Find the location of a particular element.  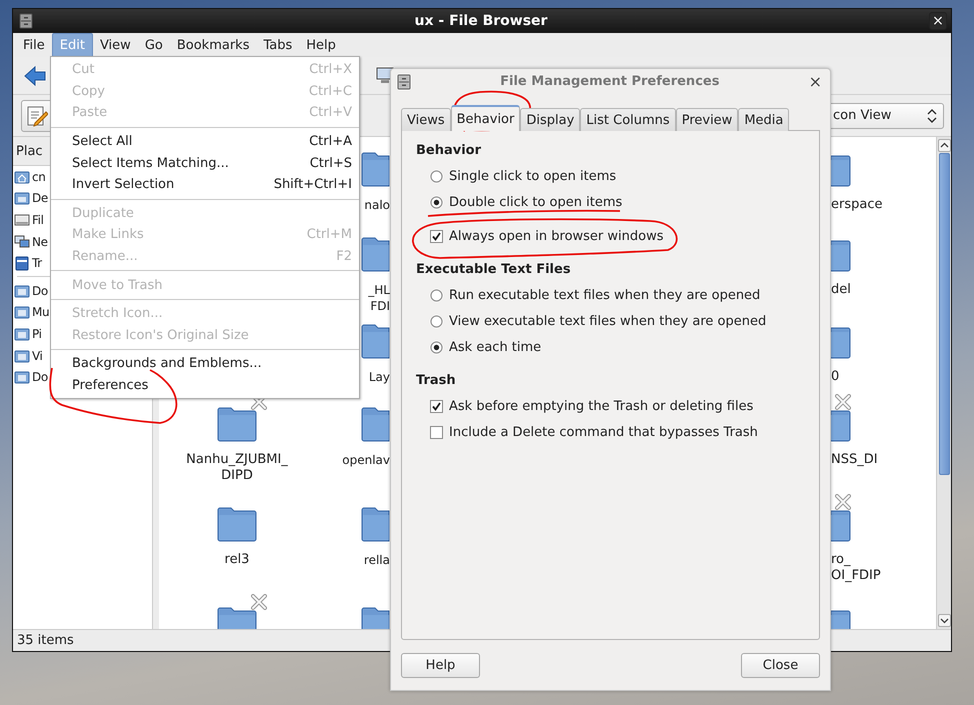

window-title: ux - File Browser is located at coordinates (481, 21).